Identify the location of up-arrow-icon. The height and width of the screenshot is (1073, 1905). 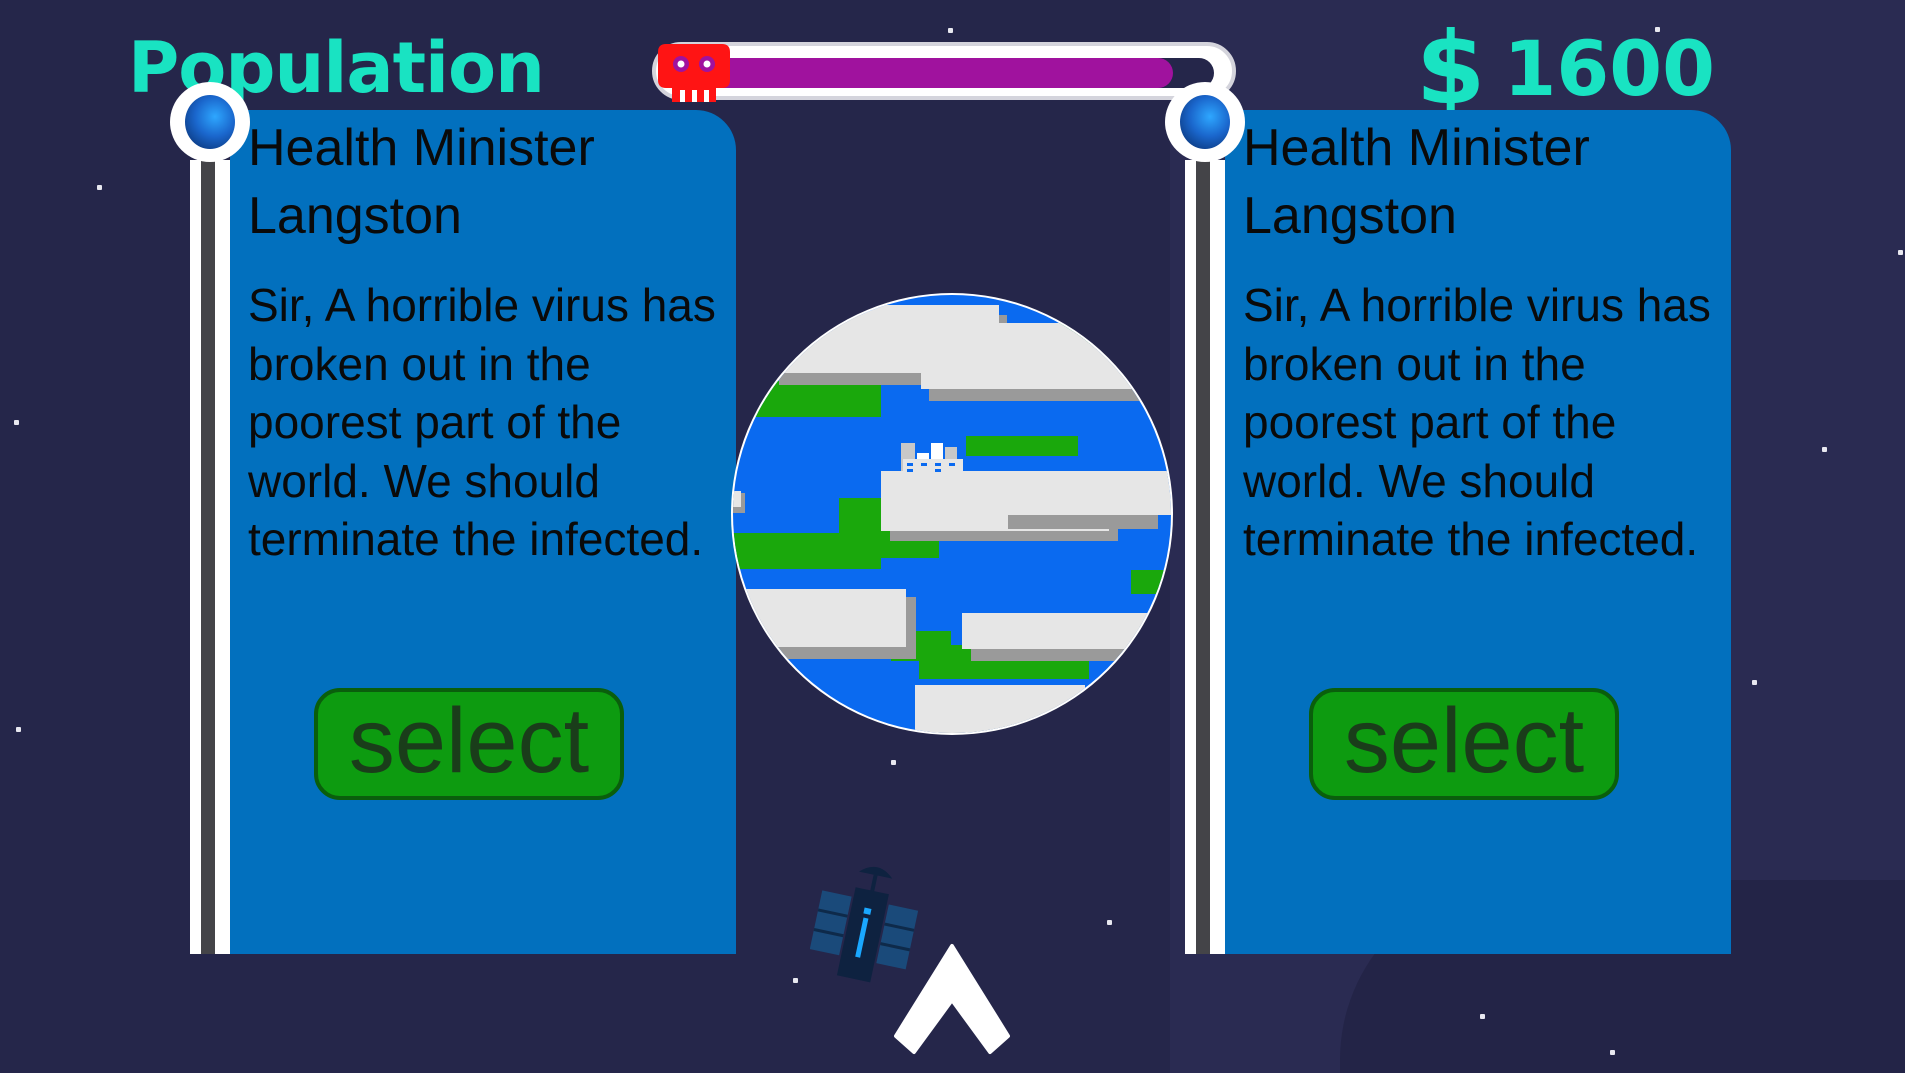
(952, 998).